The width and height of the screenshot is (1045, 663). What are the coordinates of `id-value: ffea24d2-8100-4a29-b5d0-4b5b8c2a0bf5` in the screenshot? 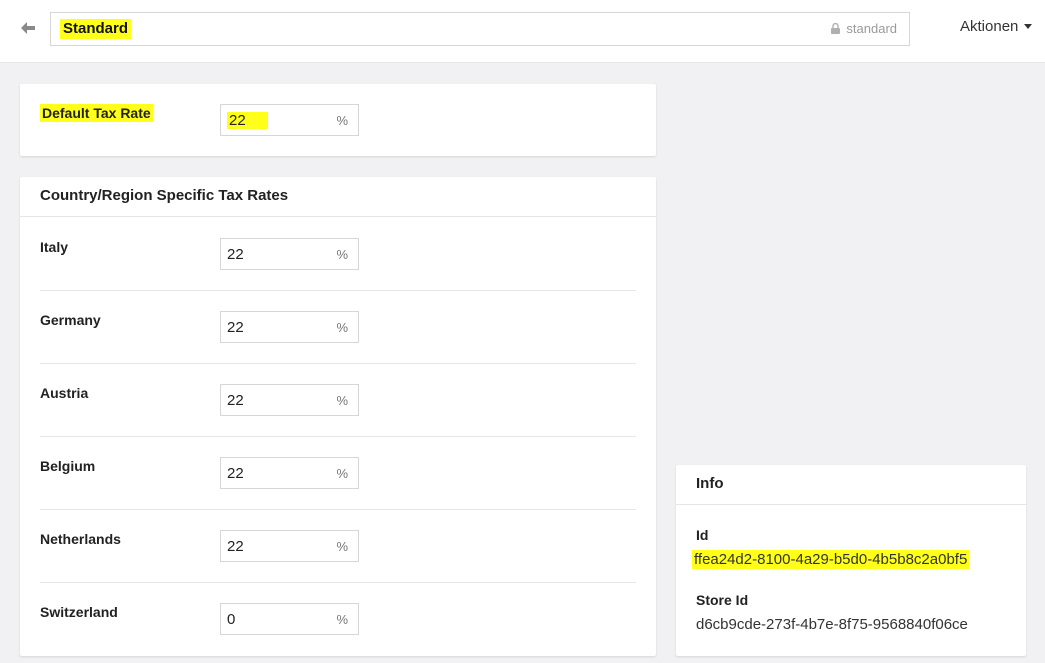 It's located at (831, 559).